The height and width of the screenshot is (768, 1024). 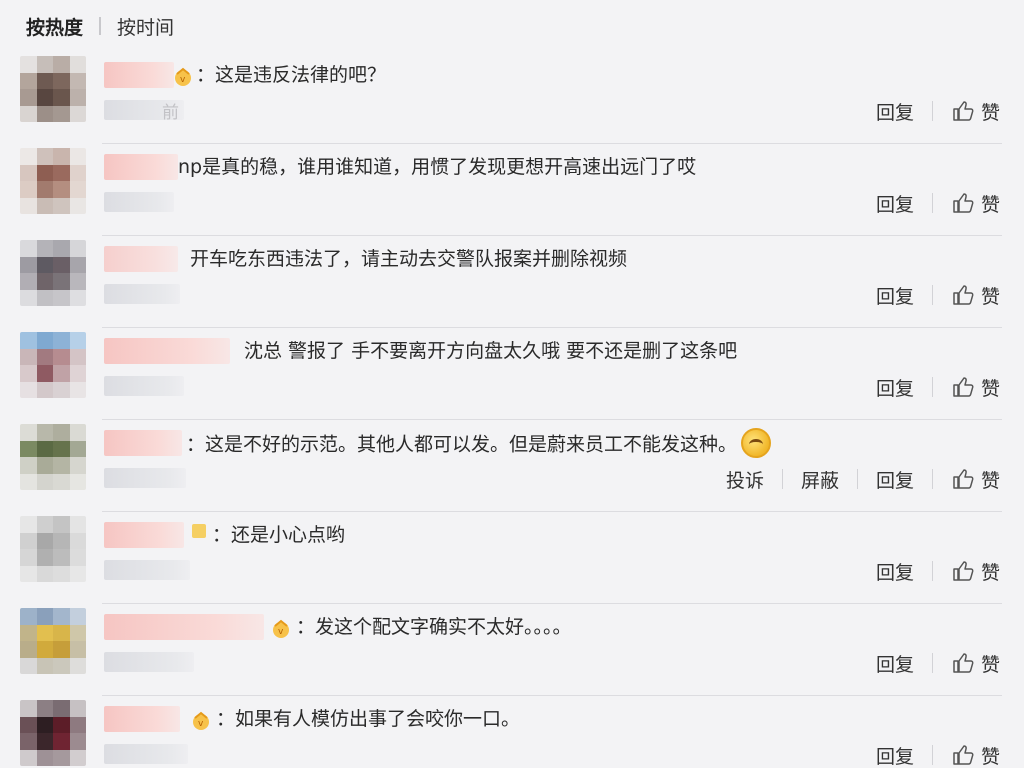 I want to click on comment-text: np是真的稳，谁用谁知道，用惯了发现更想开高速出远门了哎, so click(x=437, y=167).